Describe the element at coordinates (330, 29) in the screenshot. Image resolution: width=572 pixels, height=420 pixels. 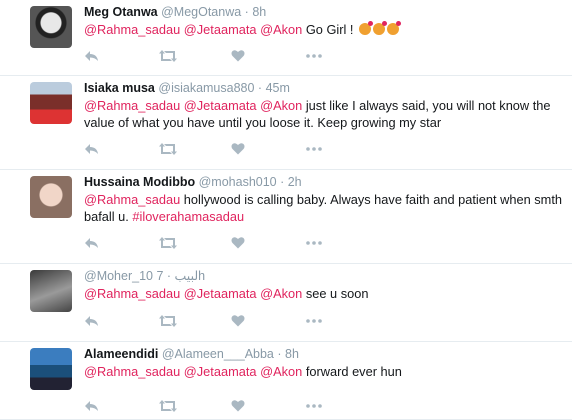
I see `tweet-text-segment: Go Girl !` at that location.